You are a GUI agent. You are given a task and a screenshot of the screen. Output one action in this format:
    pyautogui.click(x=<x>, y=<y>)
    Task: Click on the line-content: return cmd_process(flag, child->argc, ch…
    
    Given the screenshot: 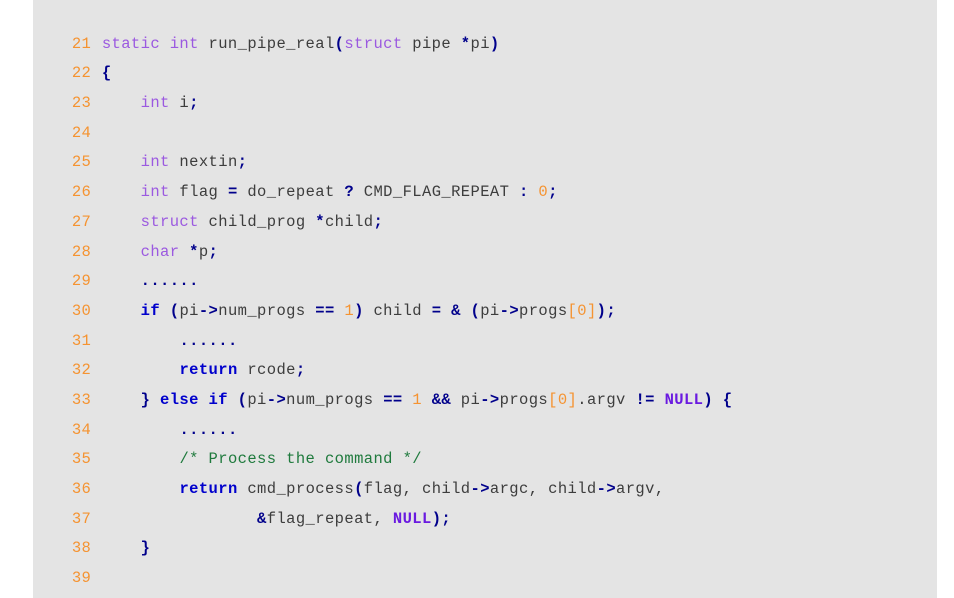 What is the action you would take?
    pyautogui.click(x=422, y=489)
    